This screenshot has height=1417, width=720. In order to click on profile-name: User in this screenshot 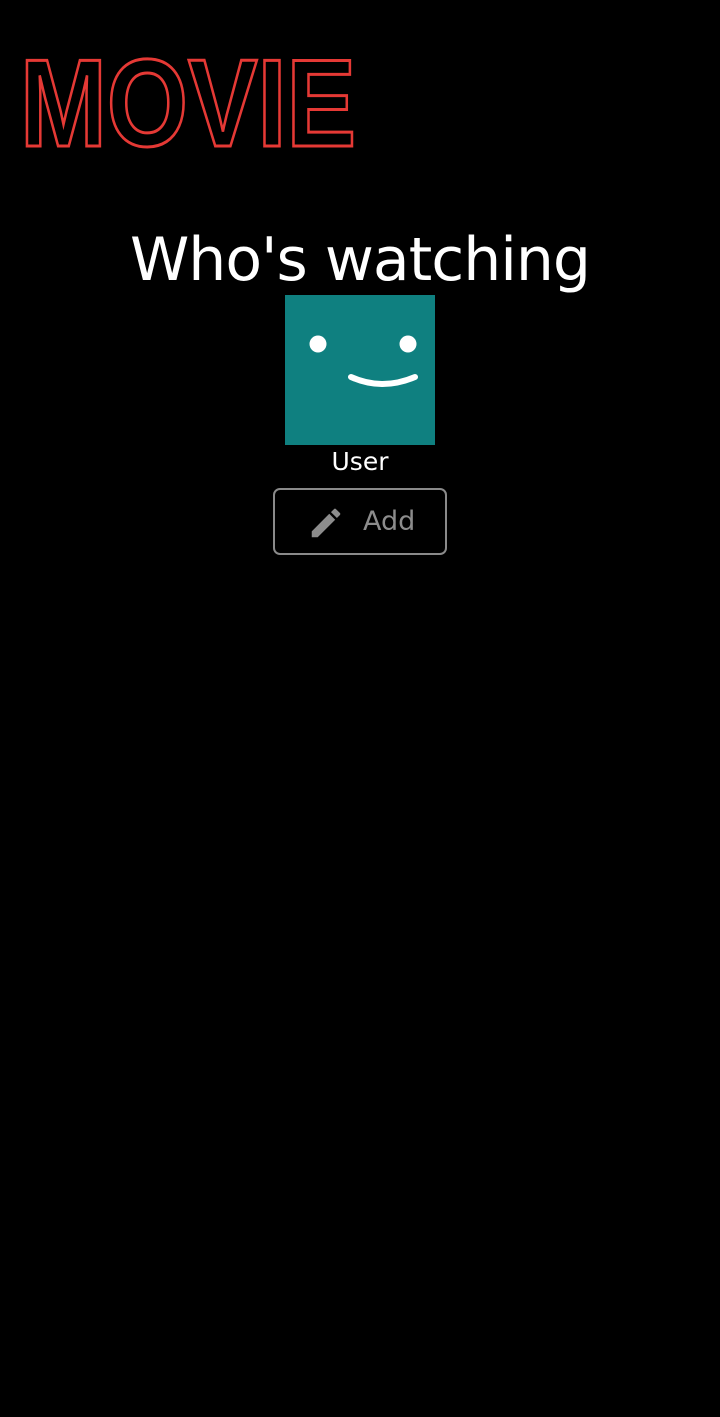, I will do `click(360, 461)`.